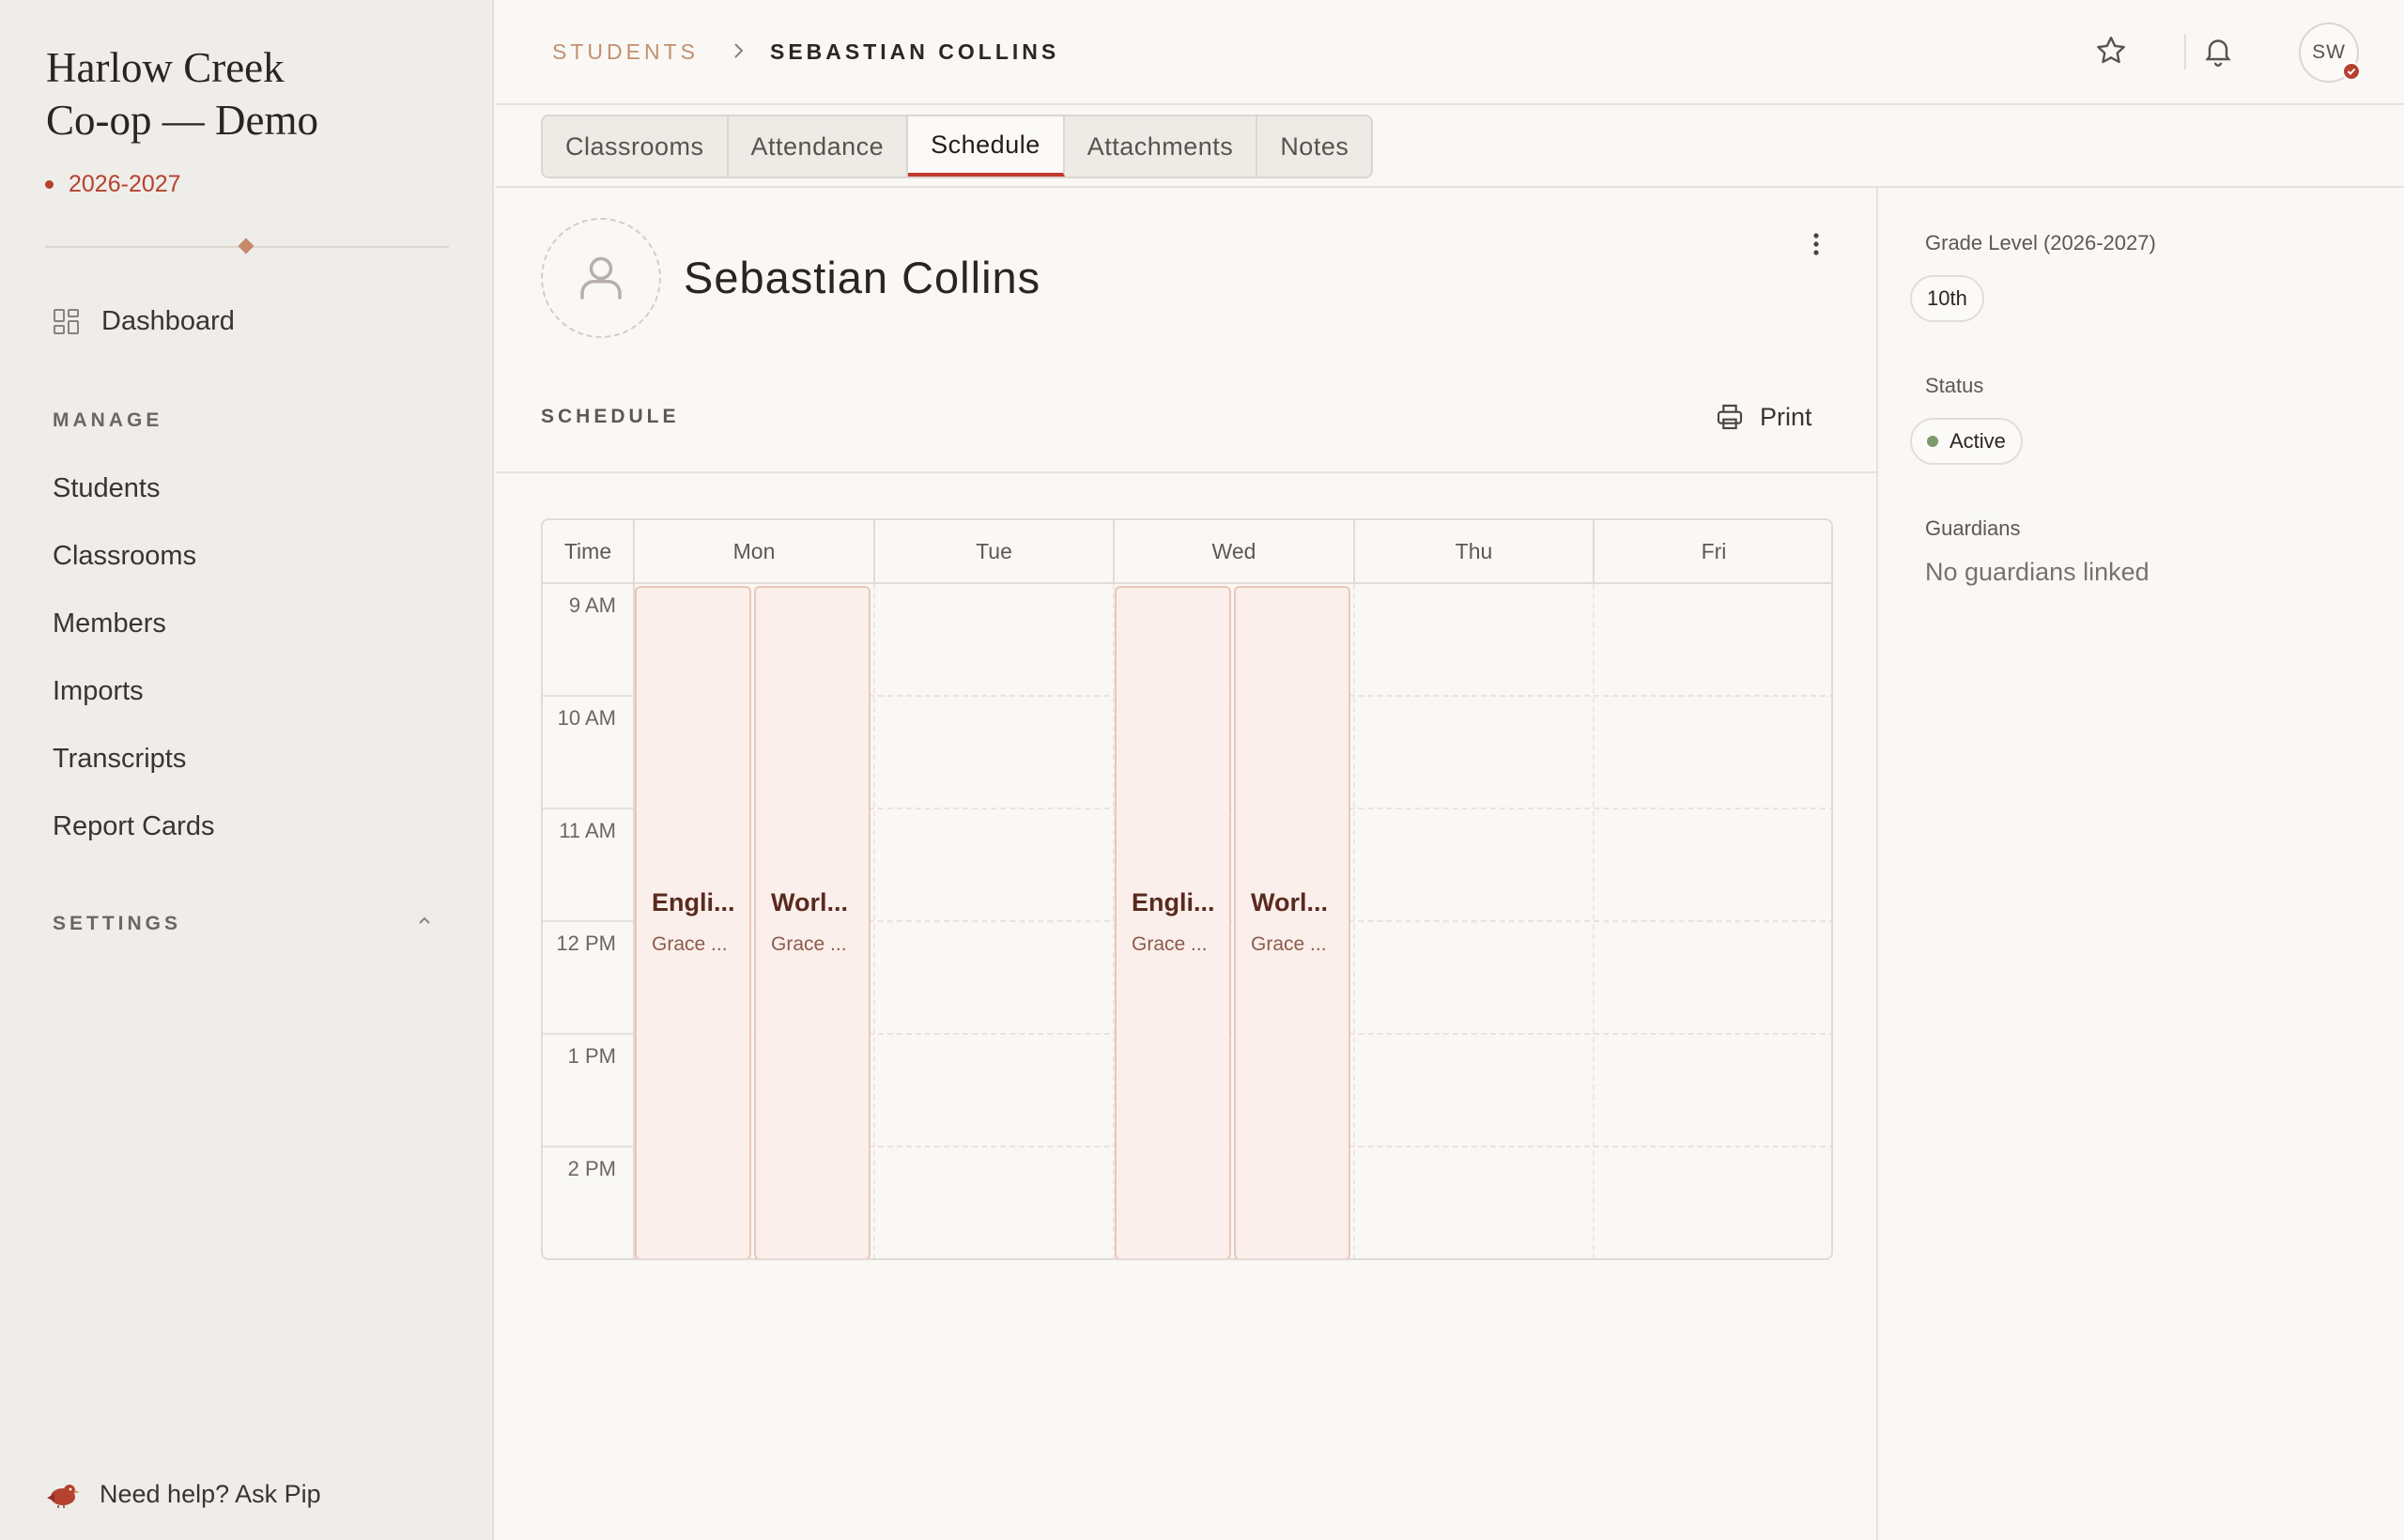 This screenshot has width=2404, height=1540. I want to click on grade-level-value: 10th, so click(1947, 298).